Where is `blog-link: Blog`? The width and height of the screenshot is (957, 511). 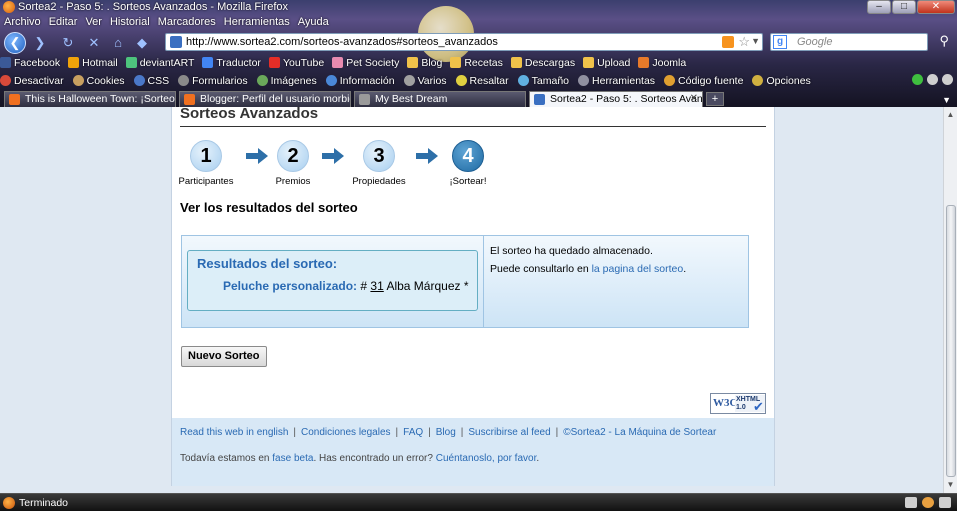
blog-link: Blog is located at coordinates (446, 432).